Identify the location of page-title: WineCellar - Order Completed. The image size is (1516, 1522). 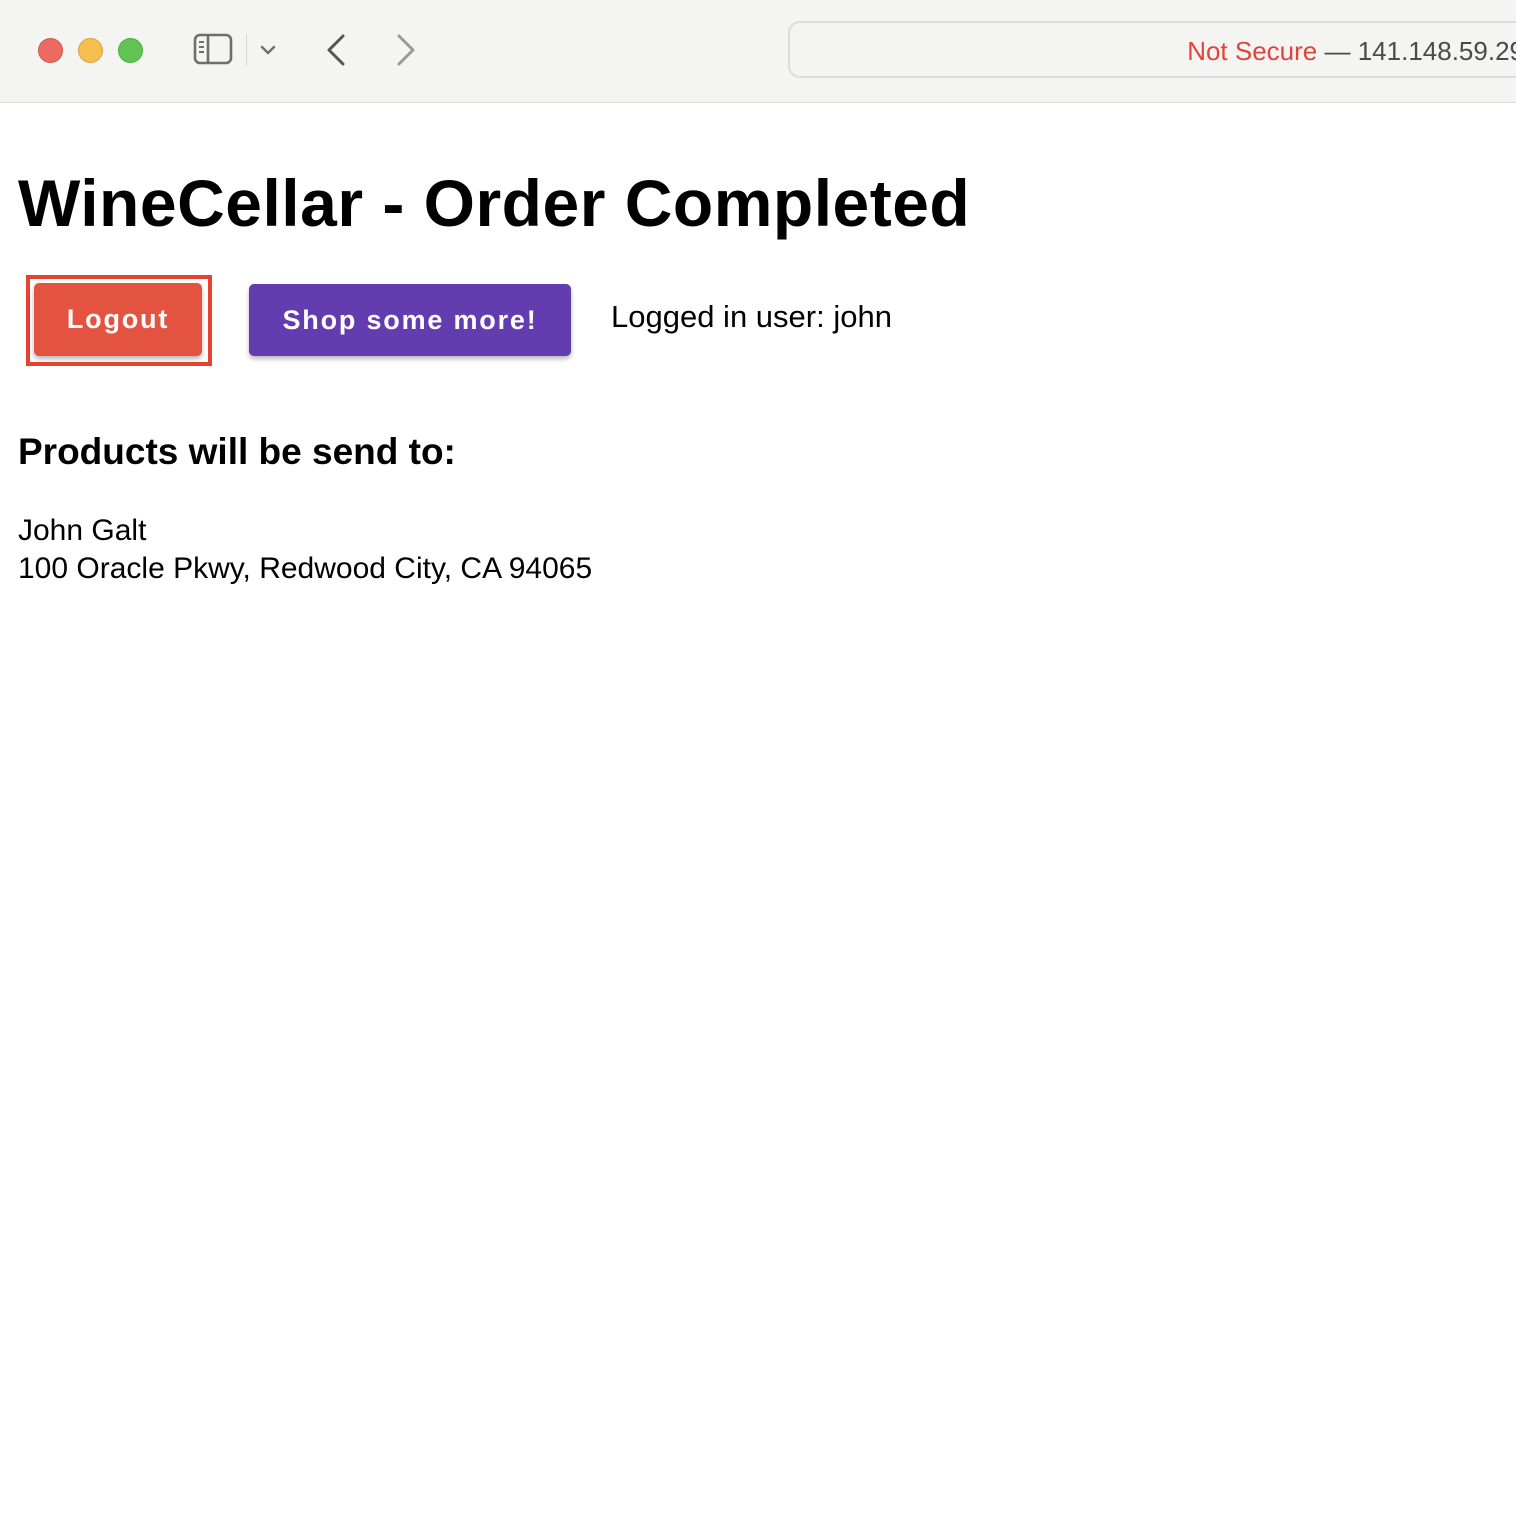
(494, 203).